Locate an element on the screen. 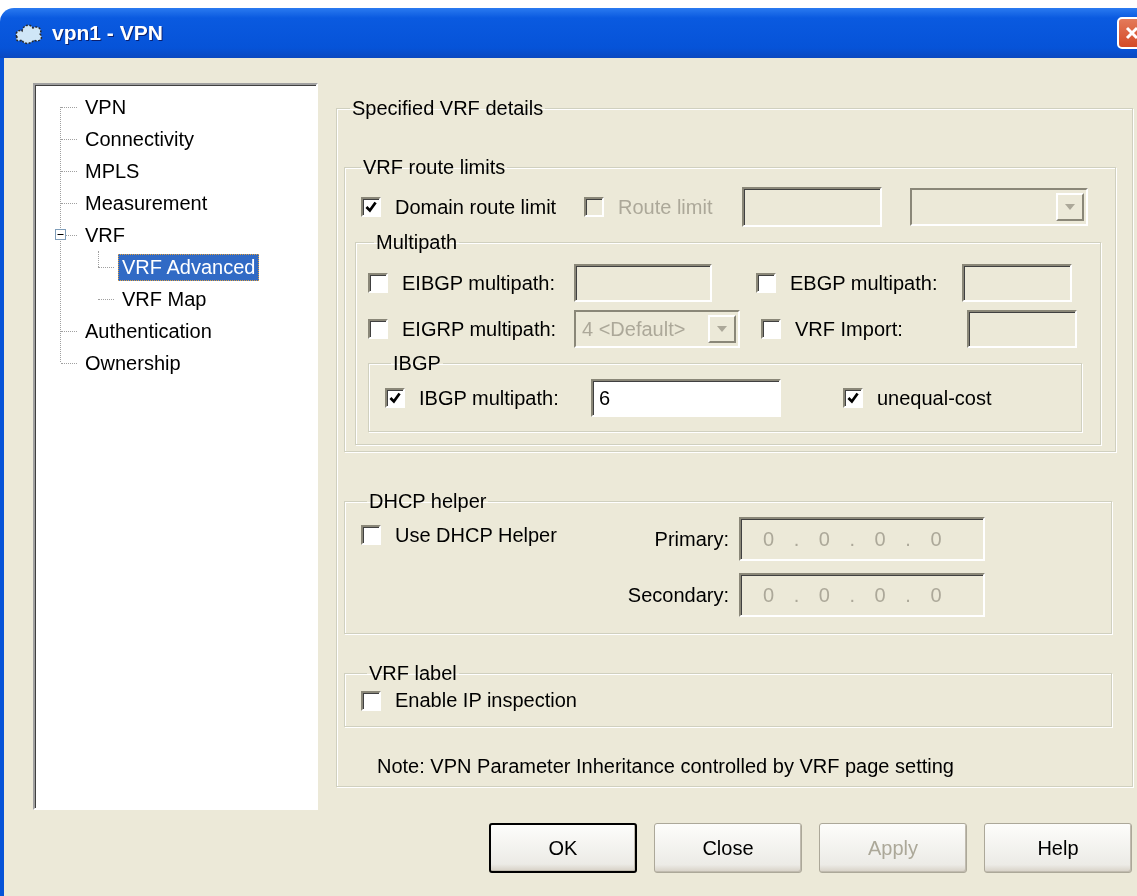  field-label: Secondary: is located at coordinates (677, 595).